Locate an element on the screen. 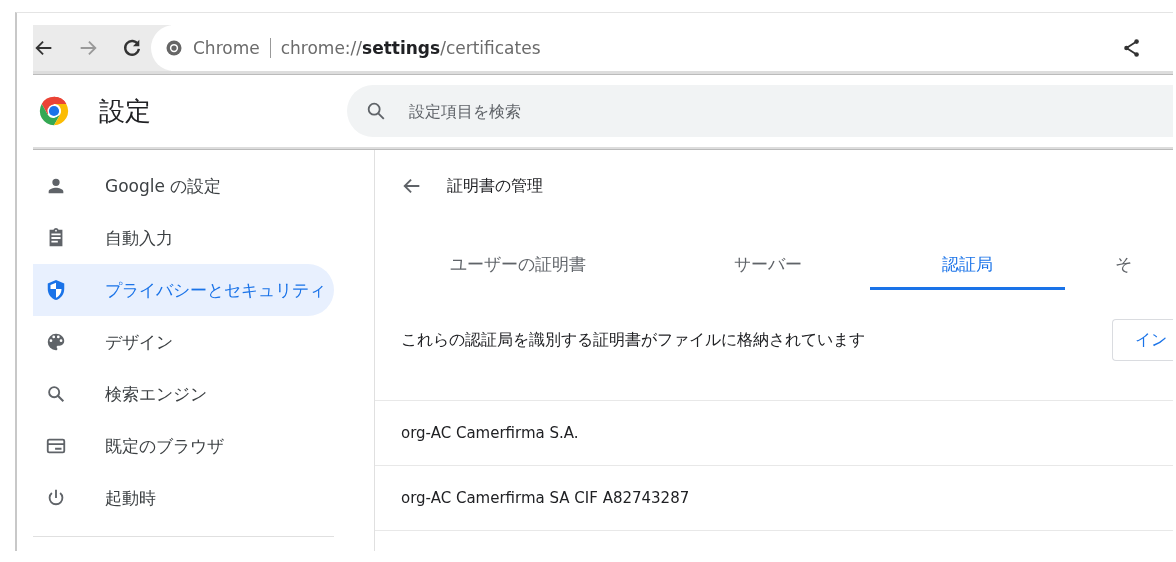 Image resolution: width=1176 pixels, height=562 pixels. sidebar-item: 既定のブラウザ is located at coordinates (183, 446).